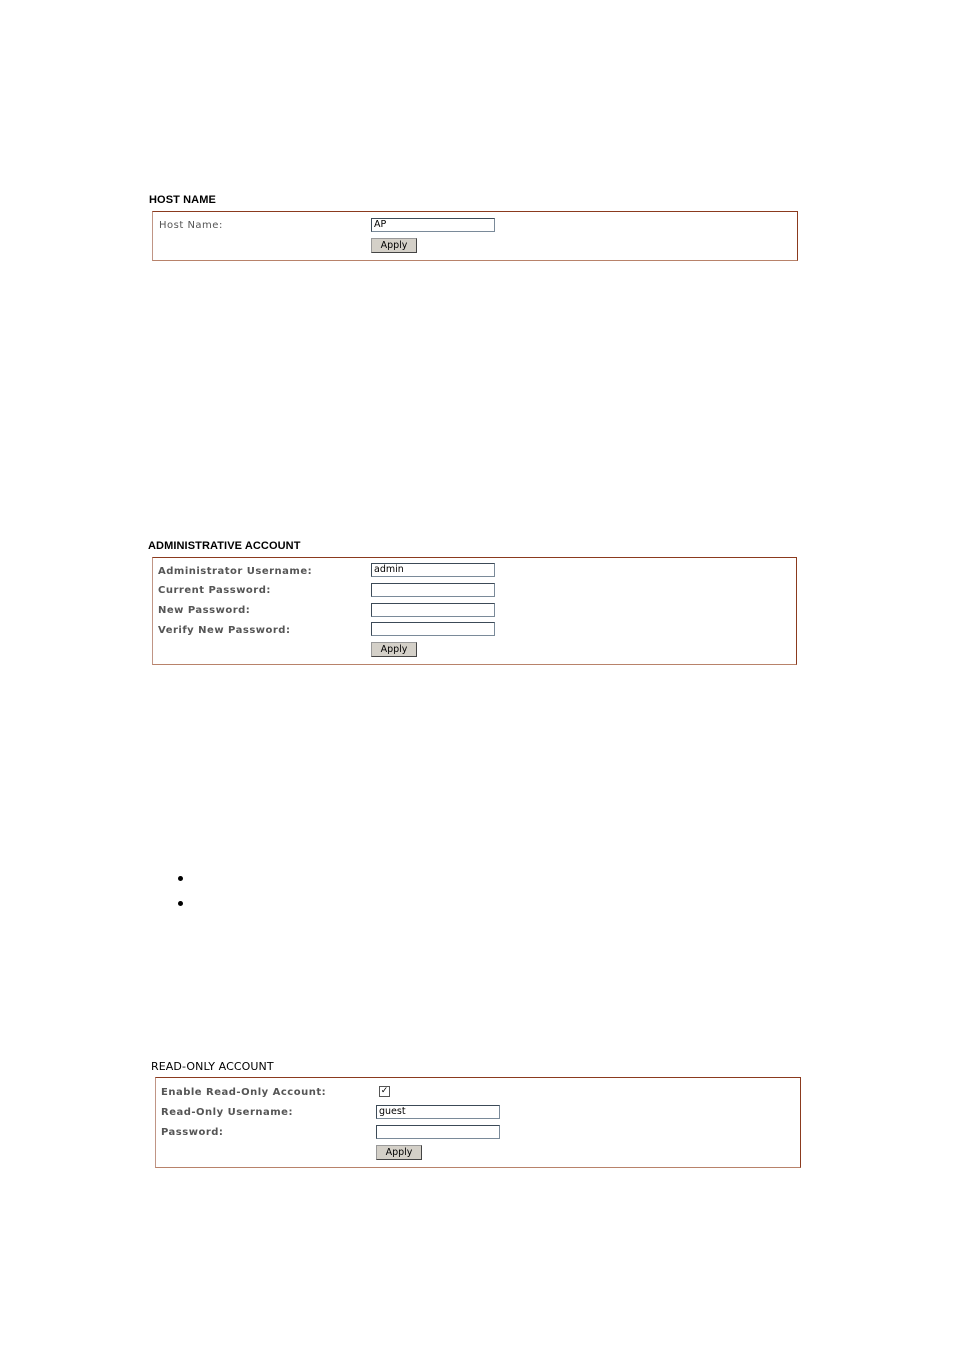 Image resolution: width=954 pixels, height=1350 pixels. What do you see at coordinates (433, 629) in the screenshot?
I see `verify-password-input` at bounding box center [433, 629].